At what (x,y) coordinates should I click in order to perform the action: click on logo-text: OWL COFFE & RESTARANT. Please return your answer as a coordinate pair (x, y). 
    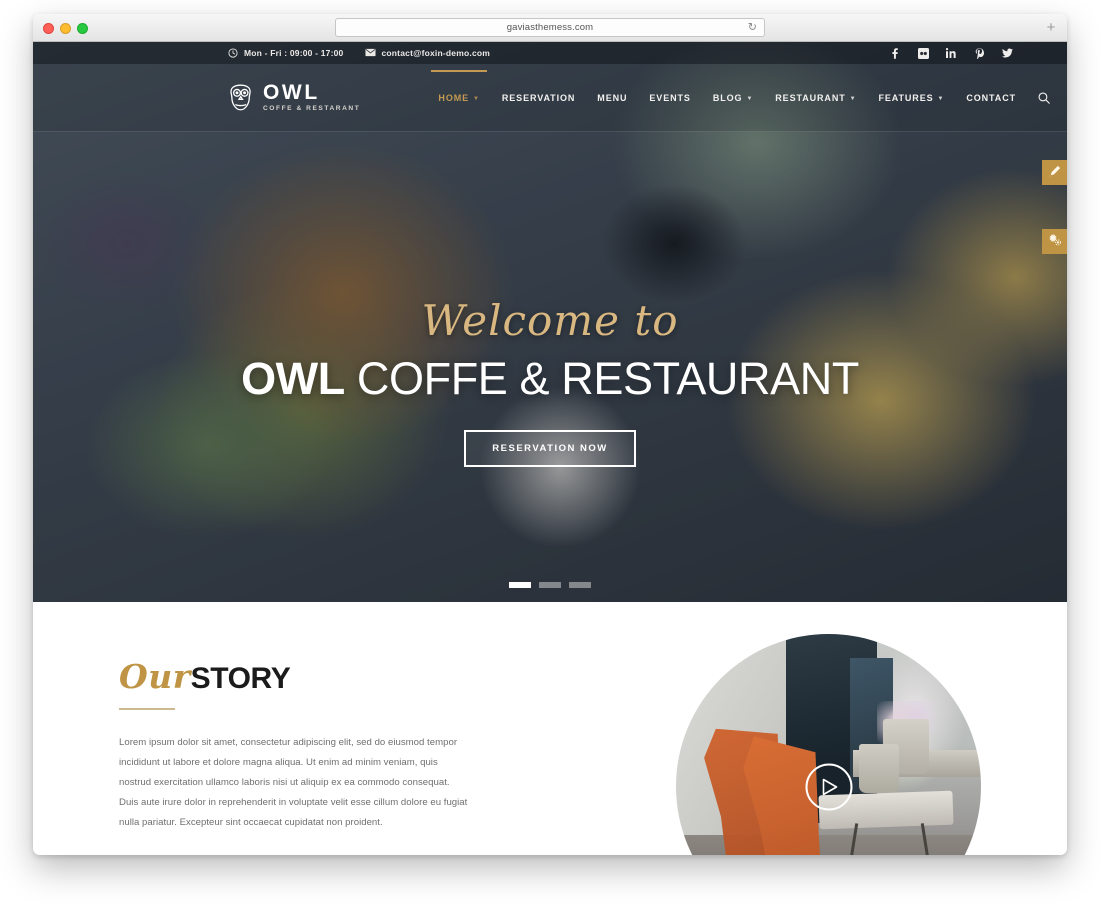
    Looking at the image, I should click on (311, 97).